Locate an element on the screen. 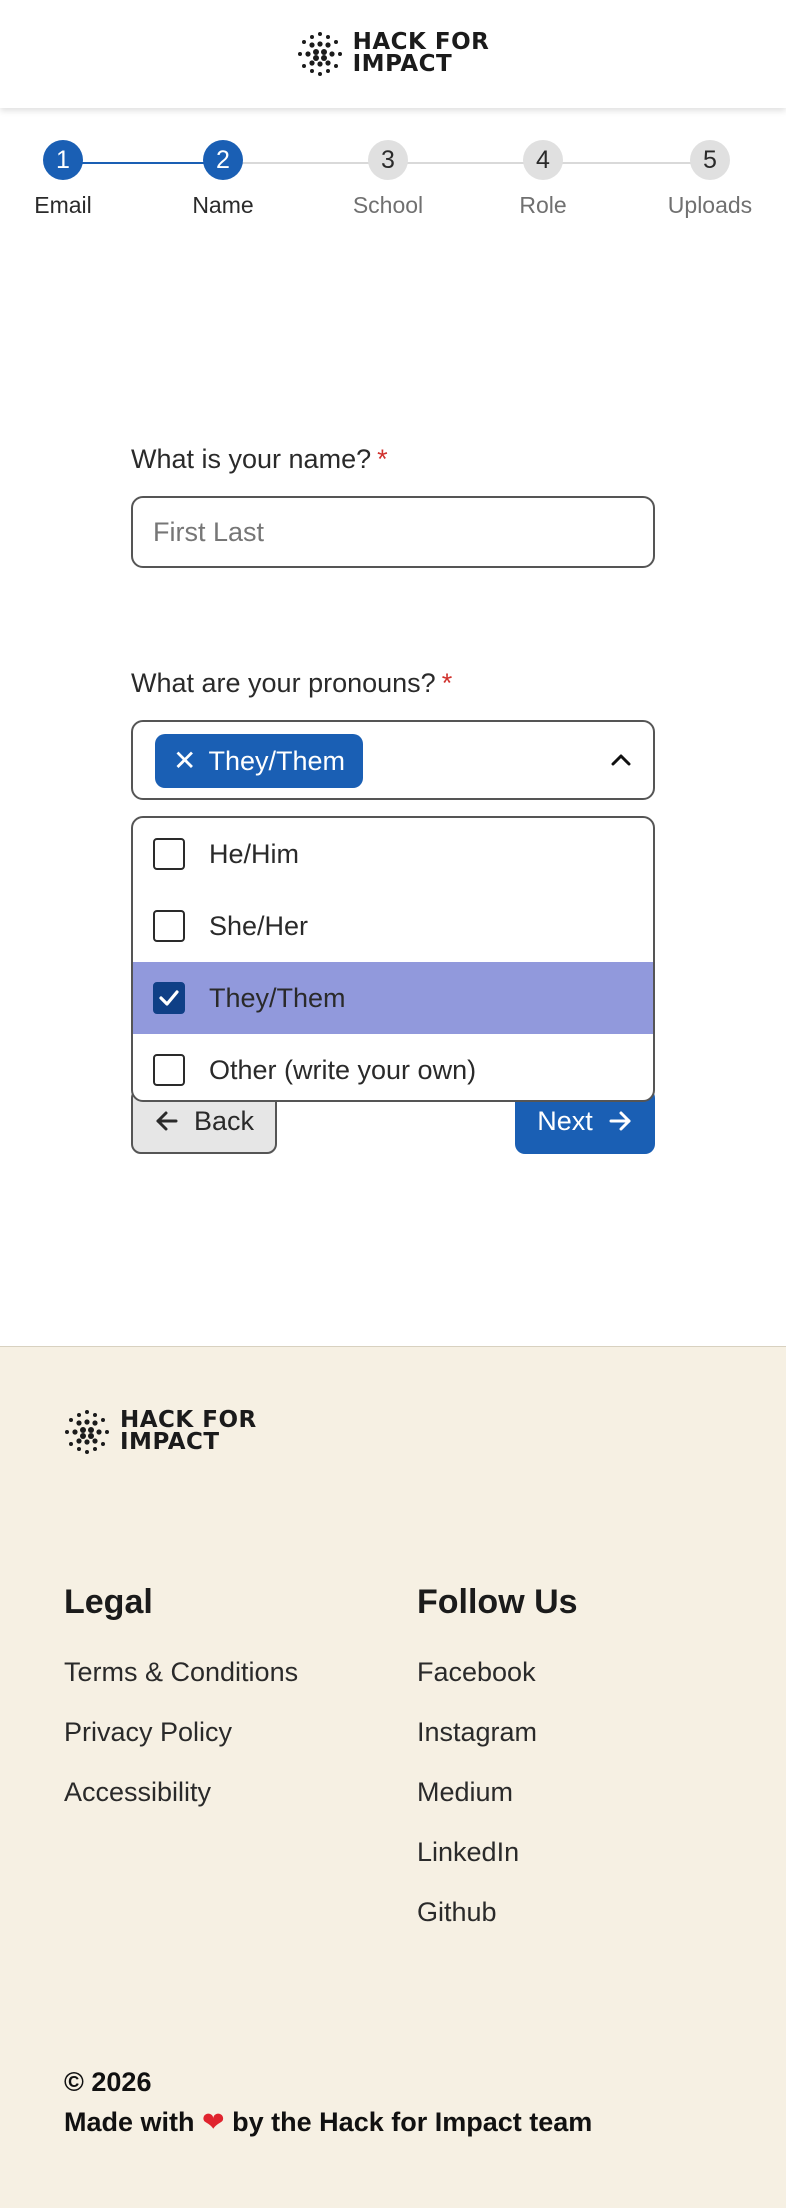 The width and height of the screenshot is (786, 2208). option-he-him: He/Him is located at coordinates (393, 854).